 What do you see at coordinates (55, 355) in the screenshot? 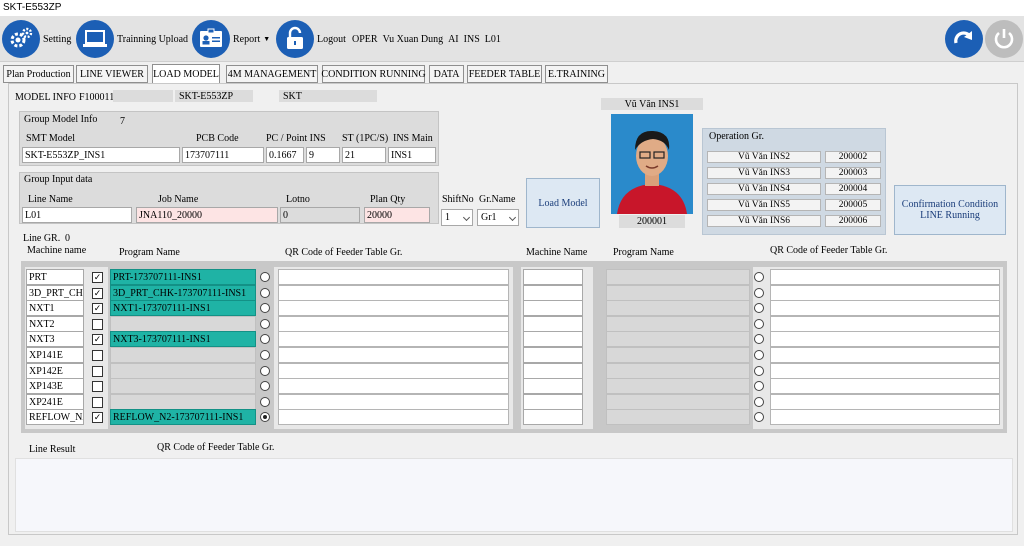
I see `machine-name-cell: XP141E` at bounding box center [55, 355].